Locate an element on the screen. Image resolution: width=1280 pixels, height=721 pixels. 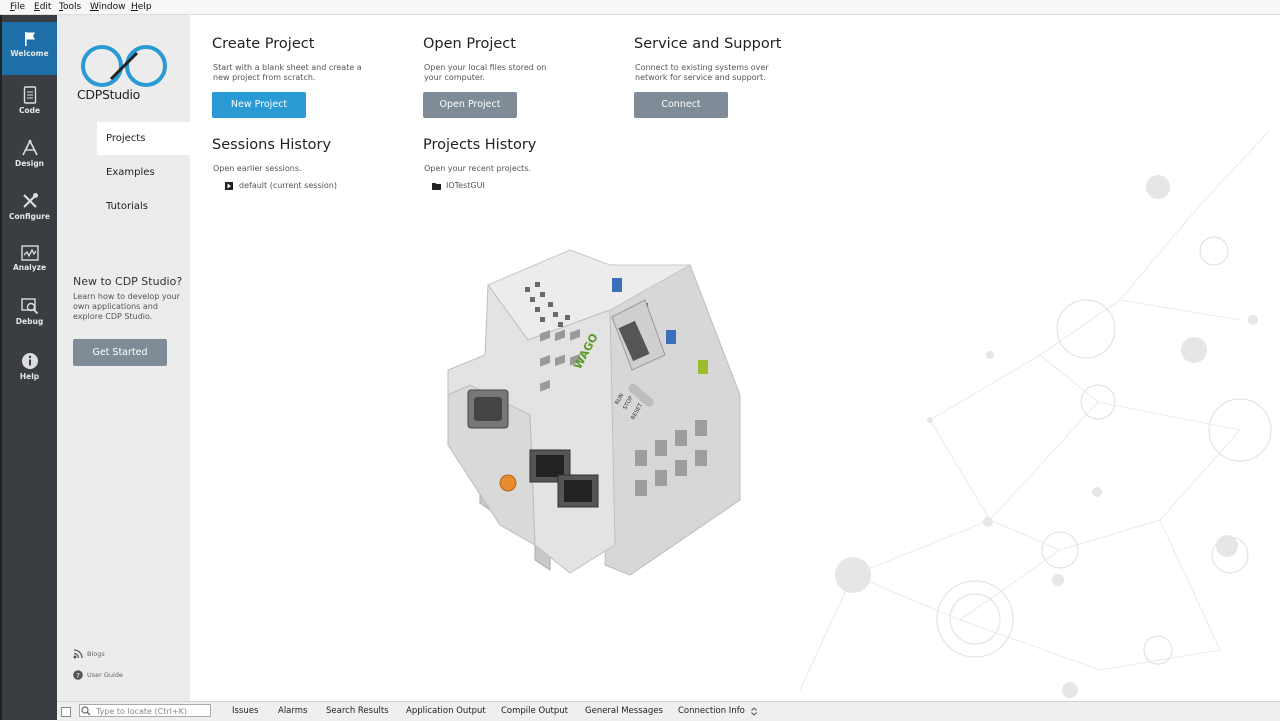
user-guide-link: ? User Guide is located at coordinates (98, 675).